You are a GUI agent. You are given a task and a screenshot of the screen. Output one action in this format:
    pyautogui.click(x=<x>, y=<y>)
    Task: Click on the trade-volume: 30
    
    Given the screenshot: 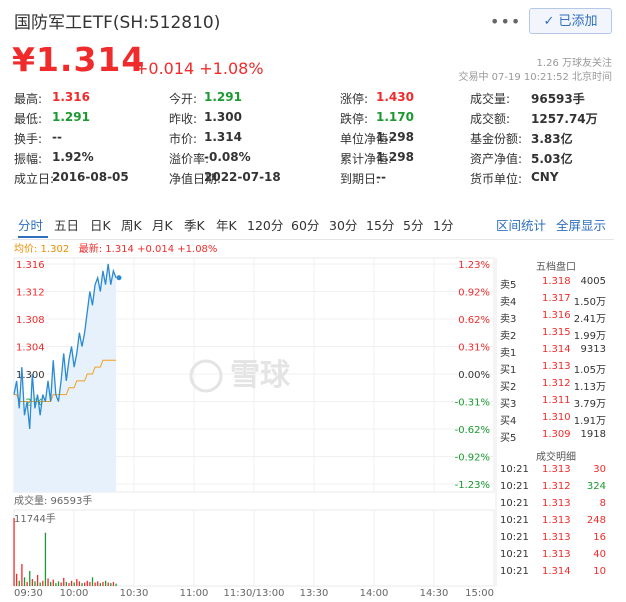 What is the action you would take?
    pyautogui.click(x=599, y=469)
    